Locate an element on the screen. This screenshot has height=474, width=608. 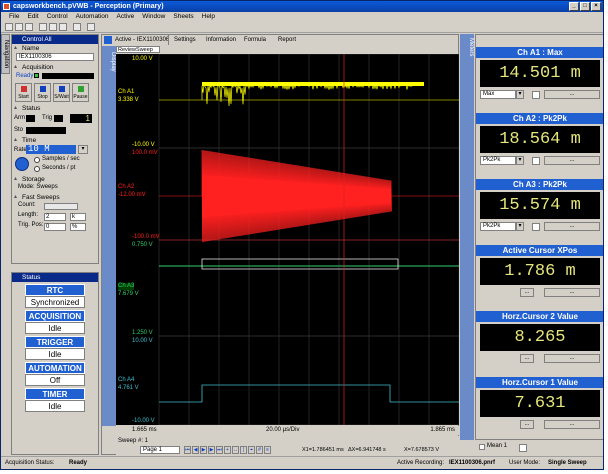
meter-2-select: Pk2Pk is located at coordinates (498, 160).